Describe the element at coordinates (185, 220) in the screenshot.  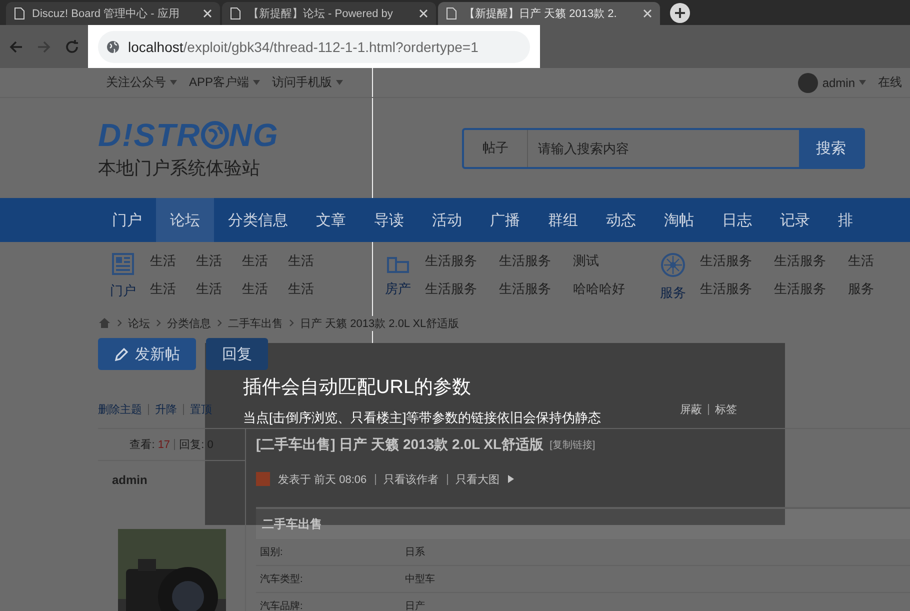
I see `nav-item: 论坛` at that location.